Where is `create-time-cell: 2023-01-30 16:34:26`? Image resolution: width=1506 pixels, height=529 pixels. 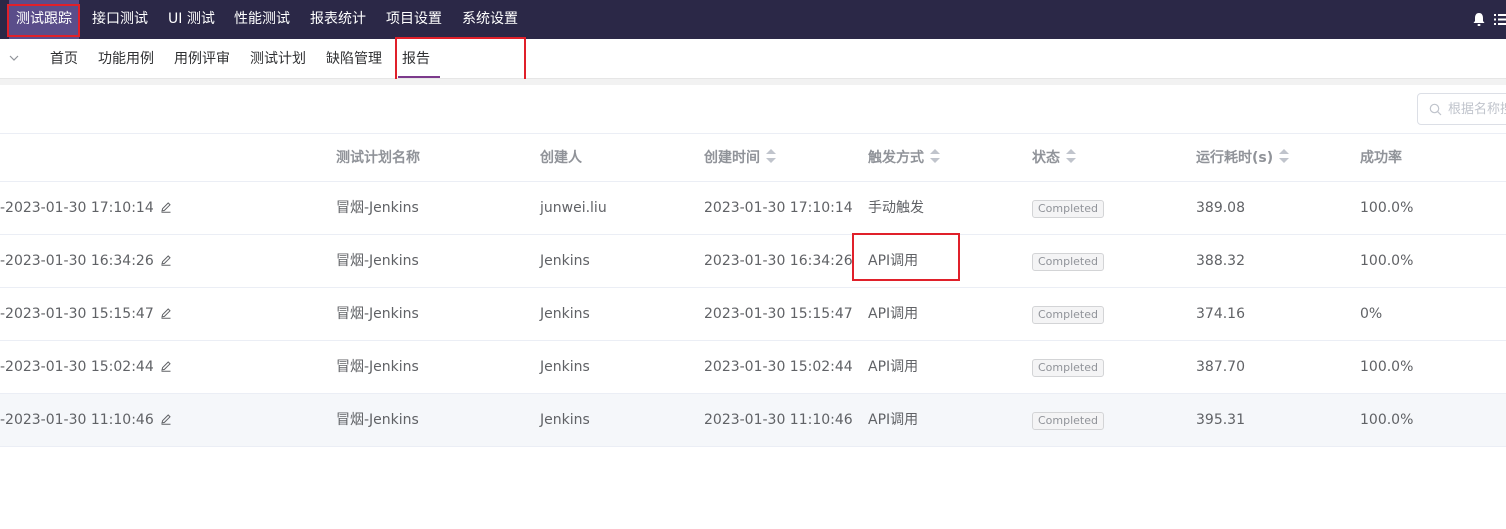 create-time-cell: 2023-01-30 16:34:26 is located at coordinates (778, 261).